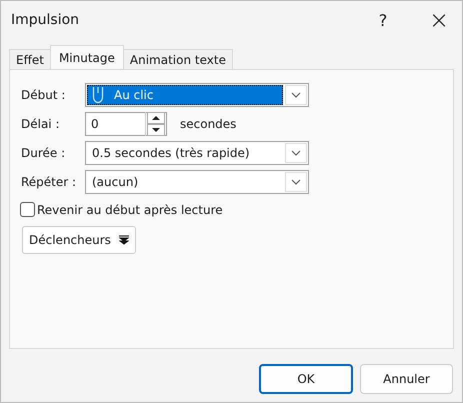 This screenshot has height=403, width=463. I want to click on double-chevron-down-icon, so click(123, 240).